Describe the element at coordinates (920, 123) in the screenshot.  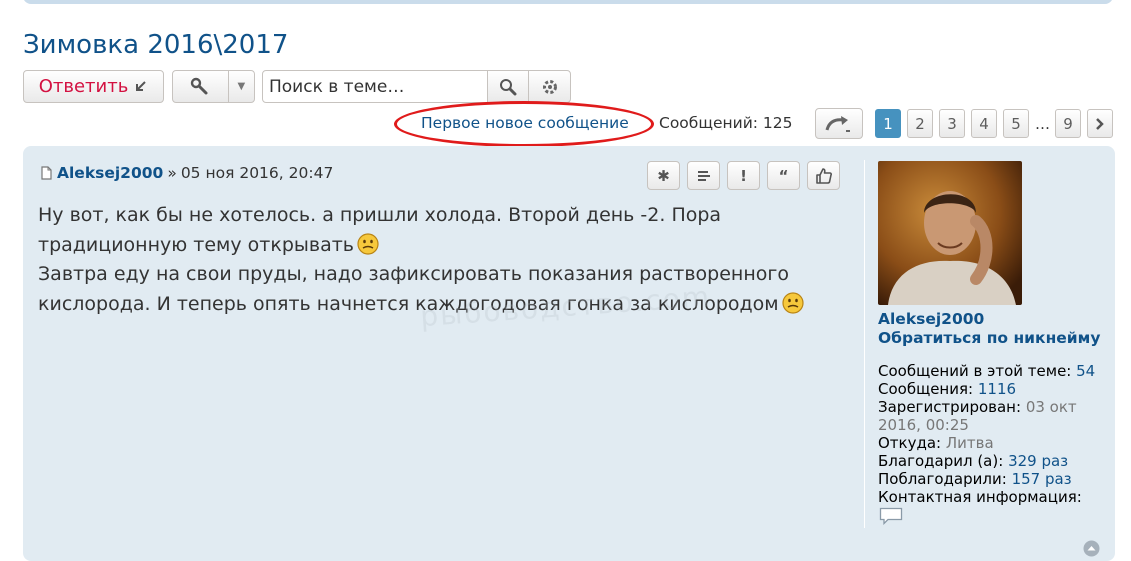
I see `page-2: 2` at that location.